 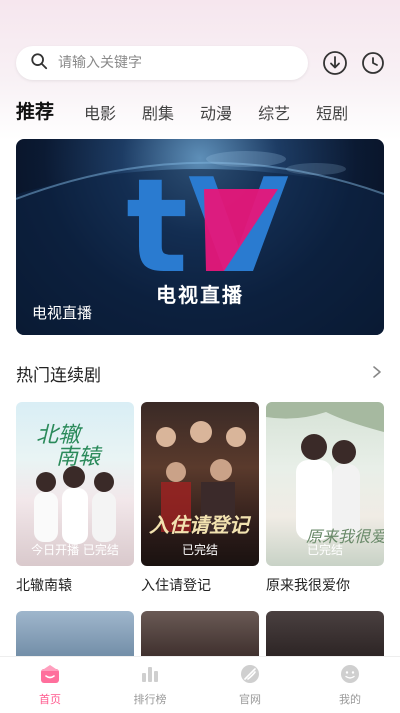 What do you see at coordinates (200, 373) in the screenshot?
I see `section-header: 热门连续剧` at bounding box center [200, 373].